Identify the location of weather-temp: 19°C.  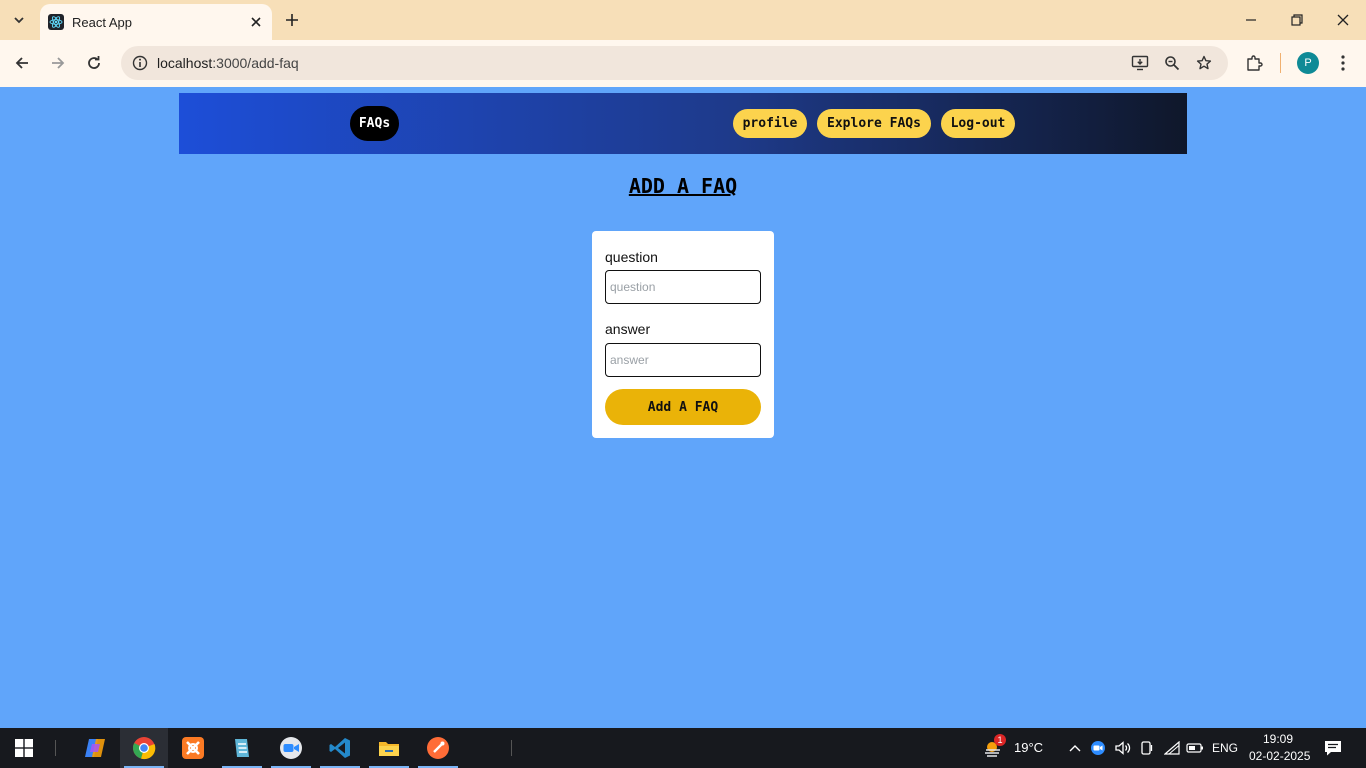
(1028, 747).